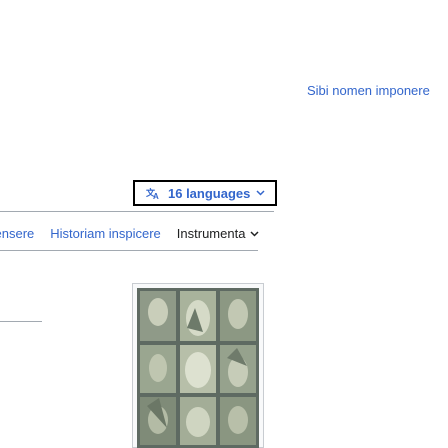  I want to click on create-account-link: Sibi nomen imponere, so click(368, 90).